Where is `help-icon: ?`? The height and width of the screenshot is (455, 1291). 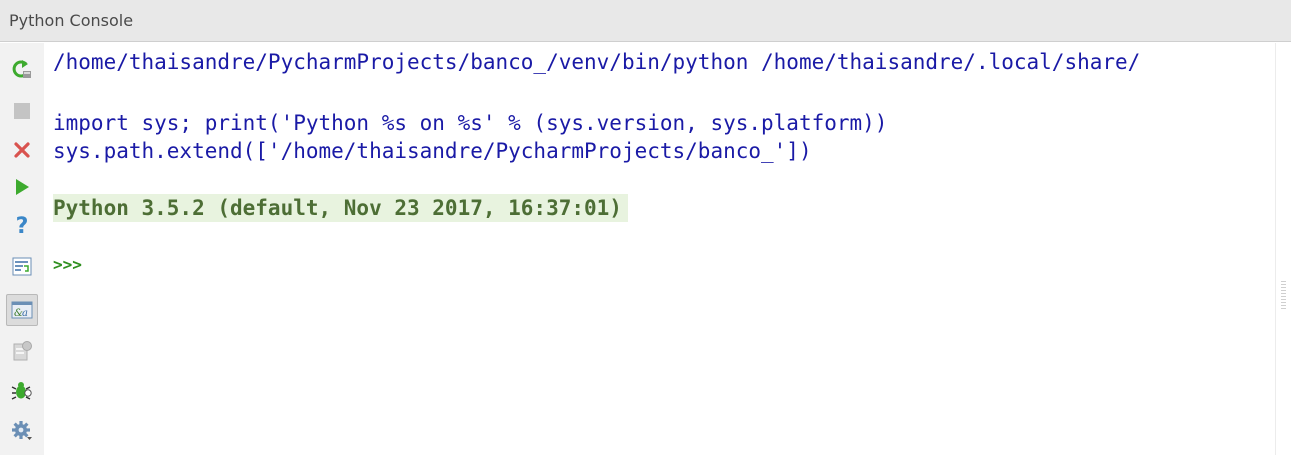
help-icon: ? is located at coordinates (22, 225).